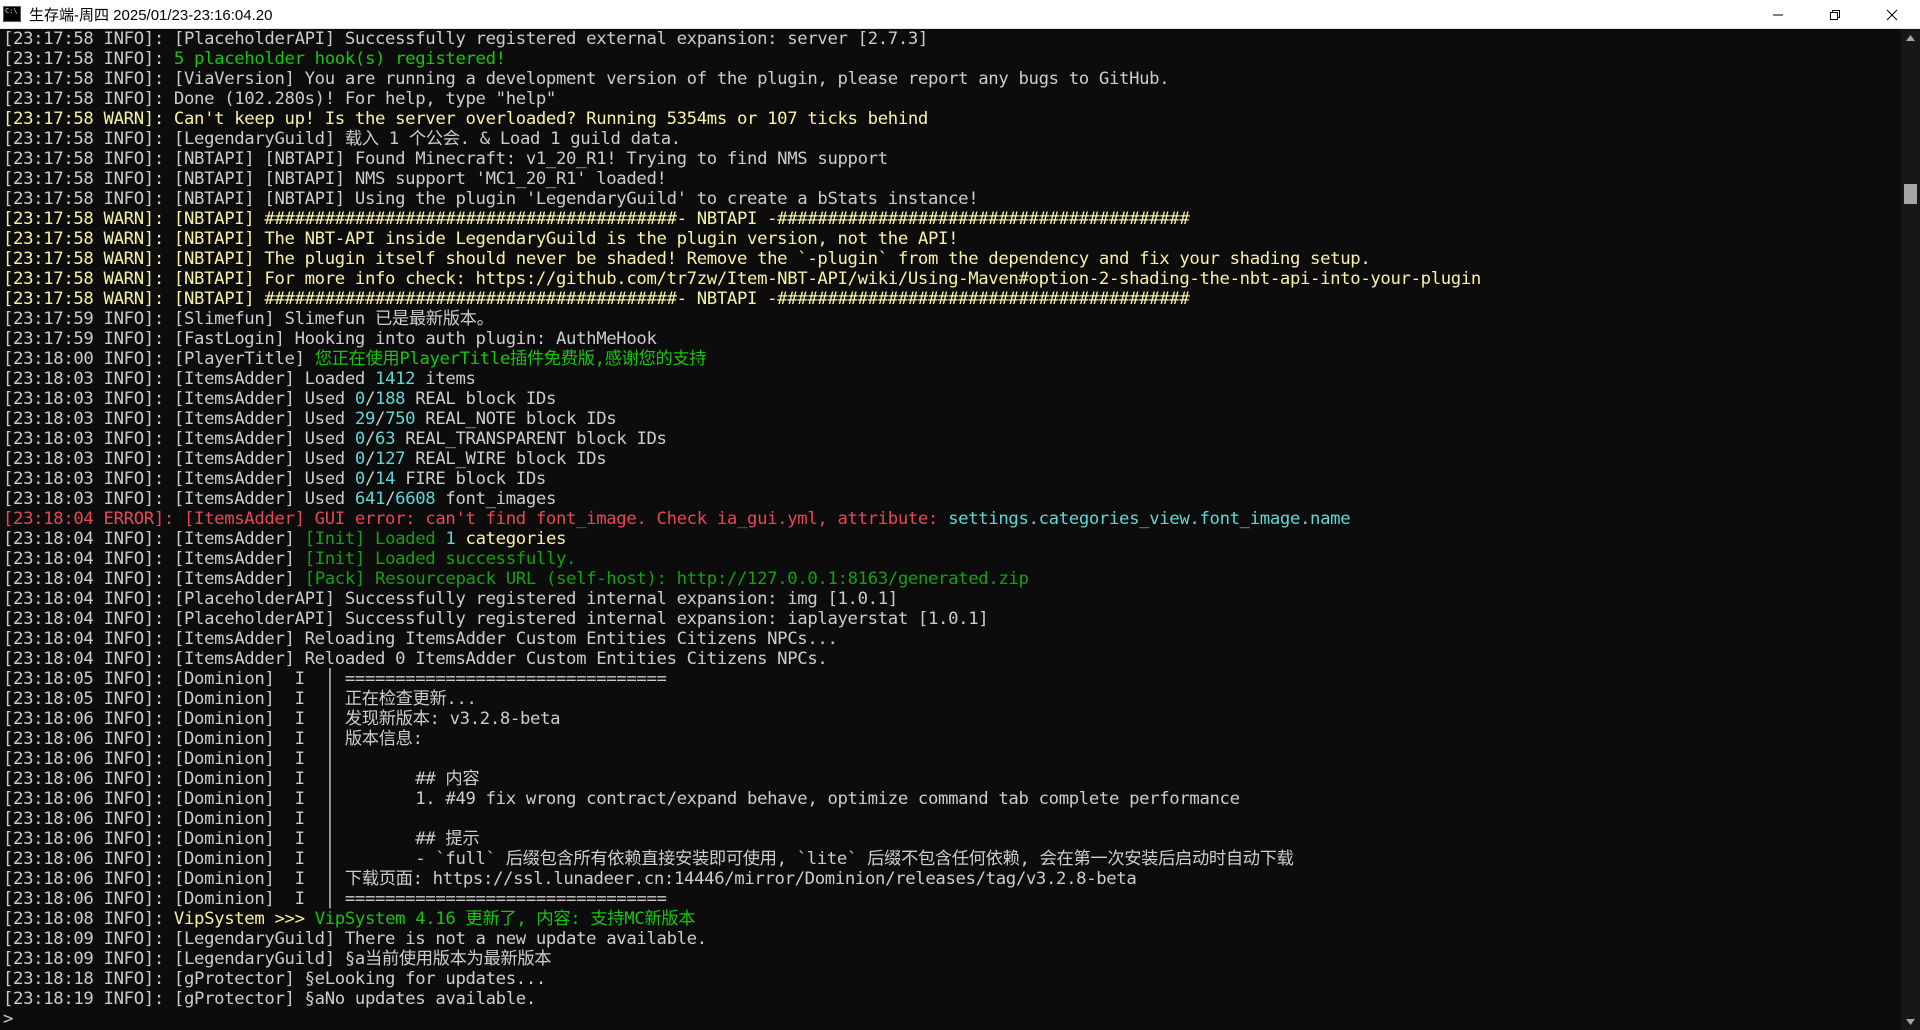  Describe the element at coordinates (400, 419) in the screenshot. I see `console-line-segment: 750` at that location.